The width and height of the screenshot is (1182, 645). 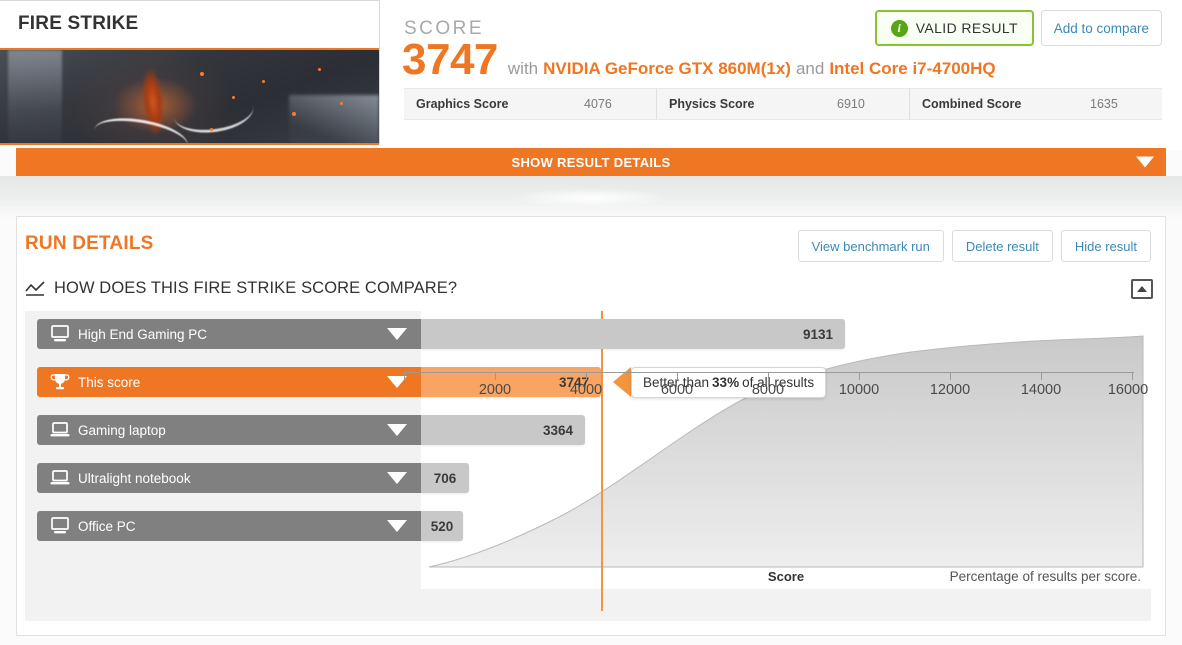 I want to click on line-chart-icon, so click(x=35, y=288).